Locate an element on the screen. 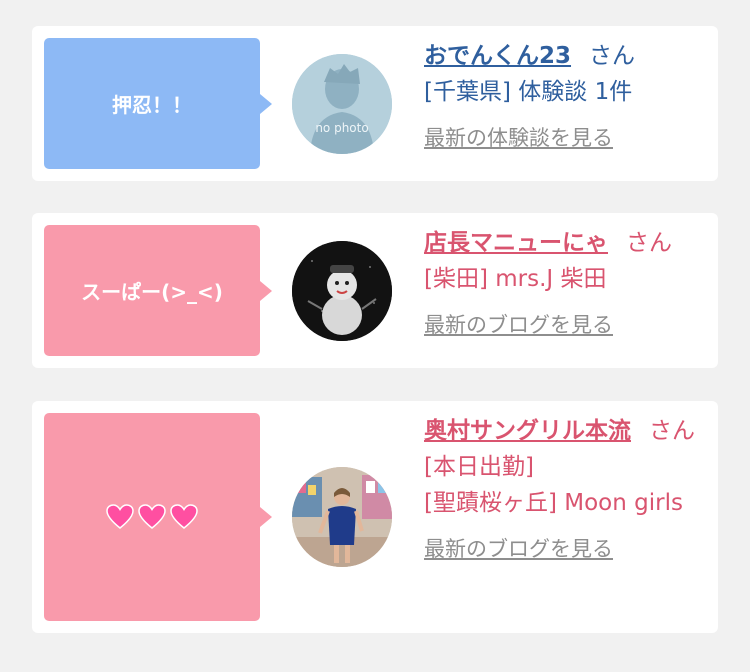 The height and width of the screenshot is (672, 750). name-line: おでんくん23 さん is located at coordinates (564, 56).